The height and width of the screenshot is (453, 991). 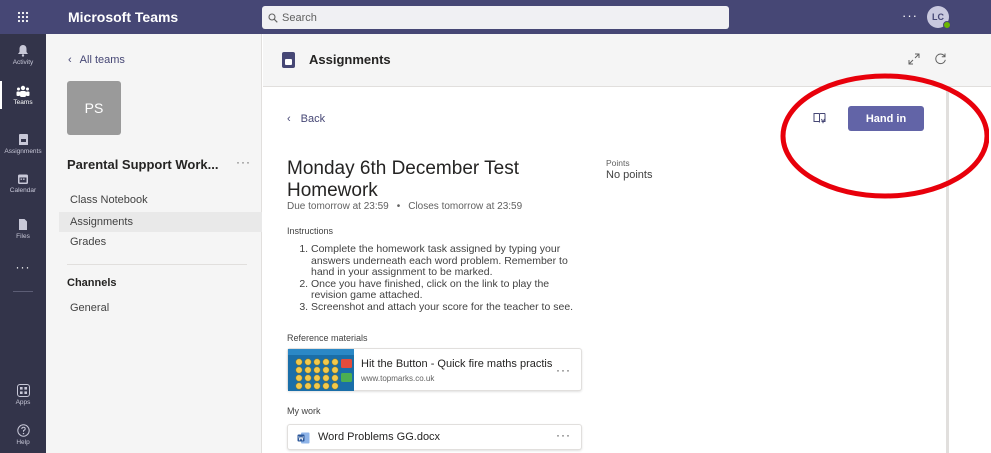 I want to click on rail-item-help: Help, so click(x=23, y=435).